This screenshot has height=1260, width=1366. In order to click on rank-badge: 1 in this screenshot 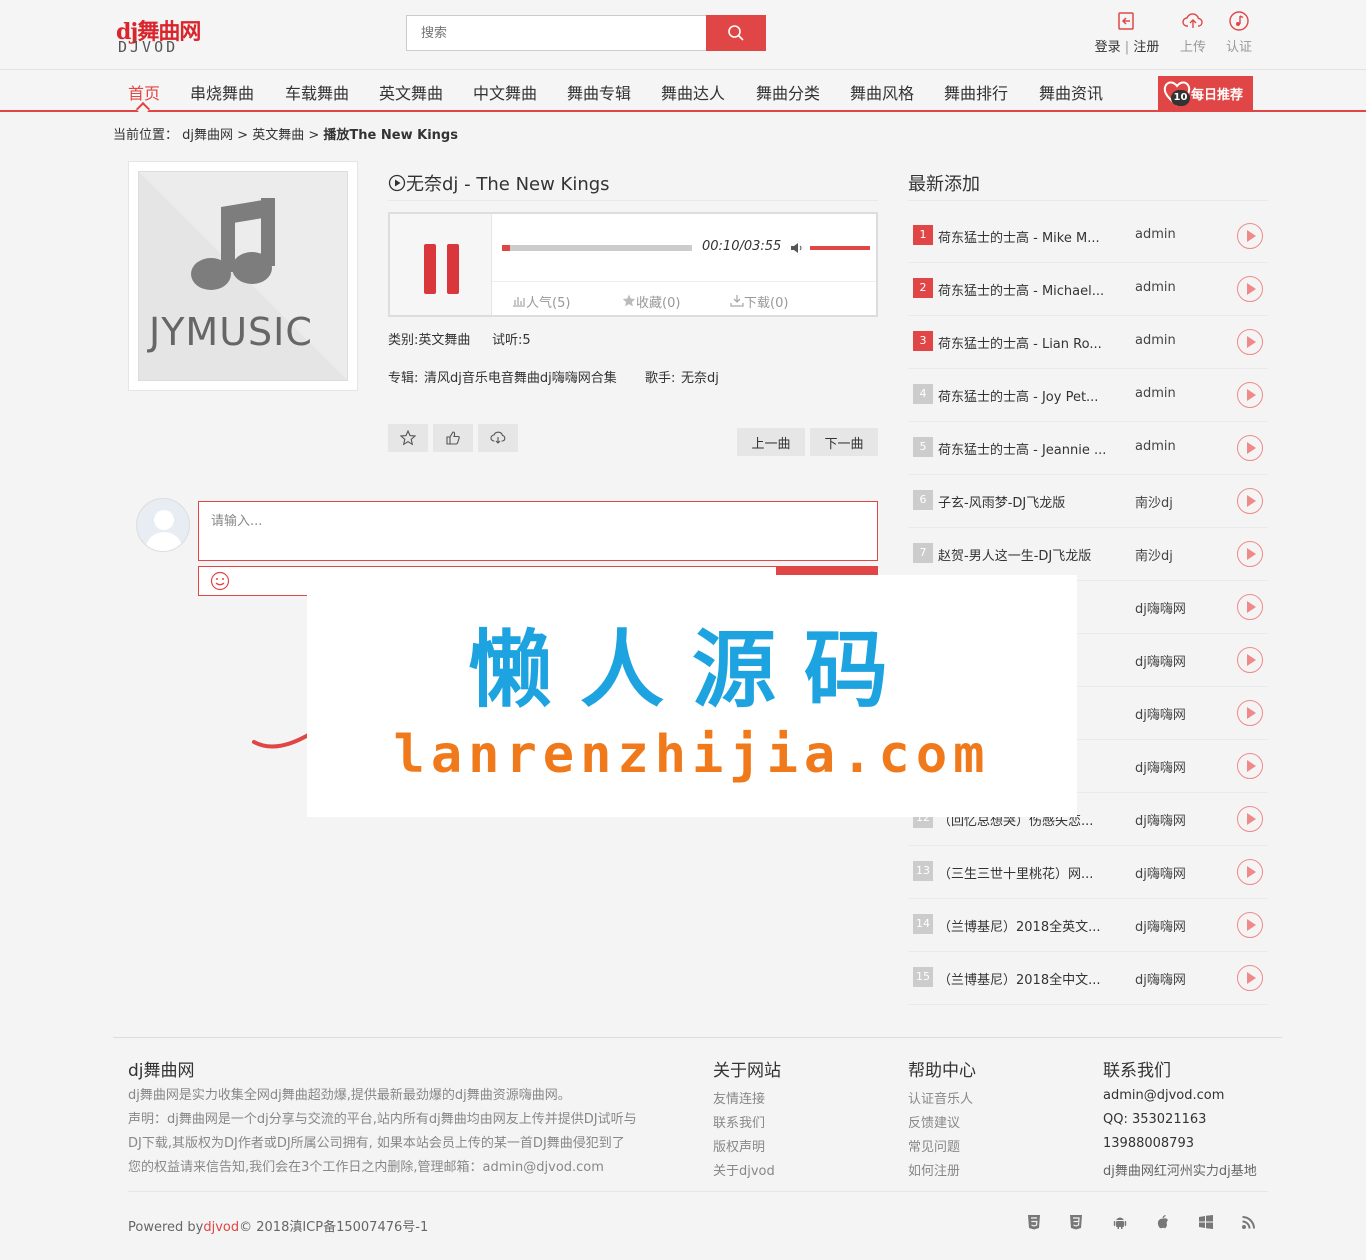, I will do `click(923, 235)`.